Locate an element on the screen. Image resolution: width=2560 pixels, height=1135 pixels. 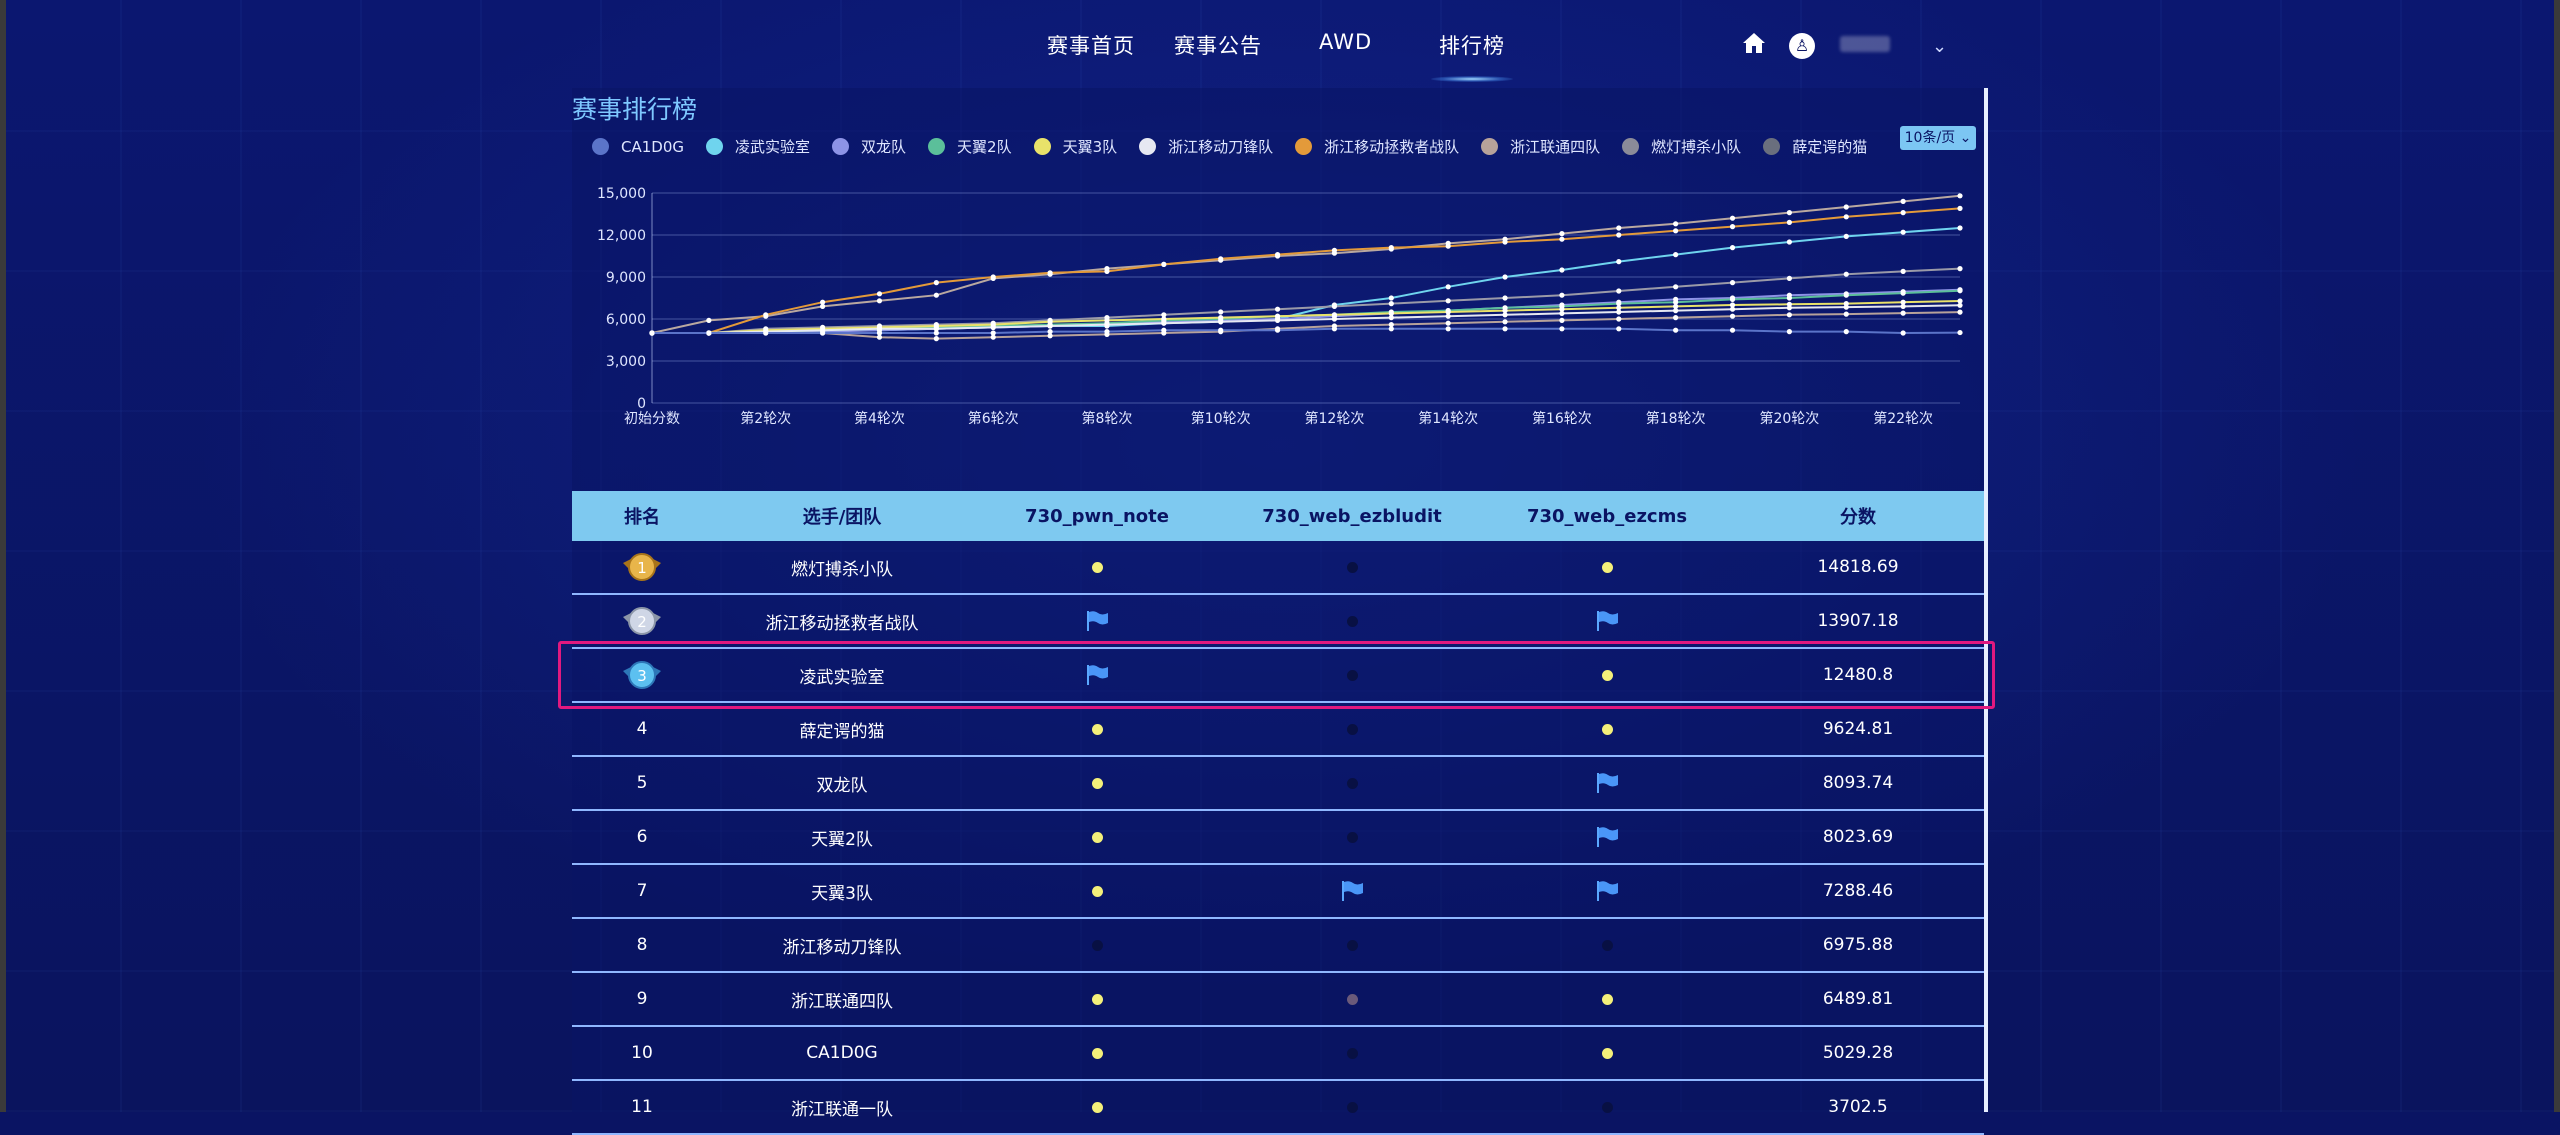
legend-item: 燃灯搏杀小队 is located at coordinates (1681, 146).